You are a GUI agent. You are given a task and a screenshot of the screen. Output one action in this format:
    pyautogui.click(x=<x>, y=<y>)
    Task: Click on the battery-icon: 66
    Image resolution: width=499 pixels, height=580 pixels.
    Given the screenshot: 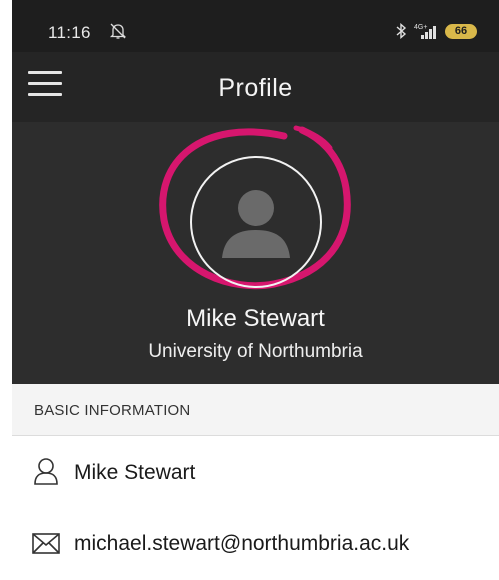 What is the action you would take?
    pyautogui.click(x=461, y=31)
    